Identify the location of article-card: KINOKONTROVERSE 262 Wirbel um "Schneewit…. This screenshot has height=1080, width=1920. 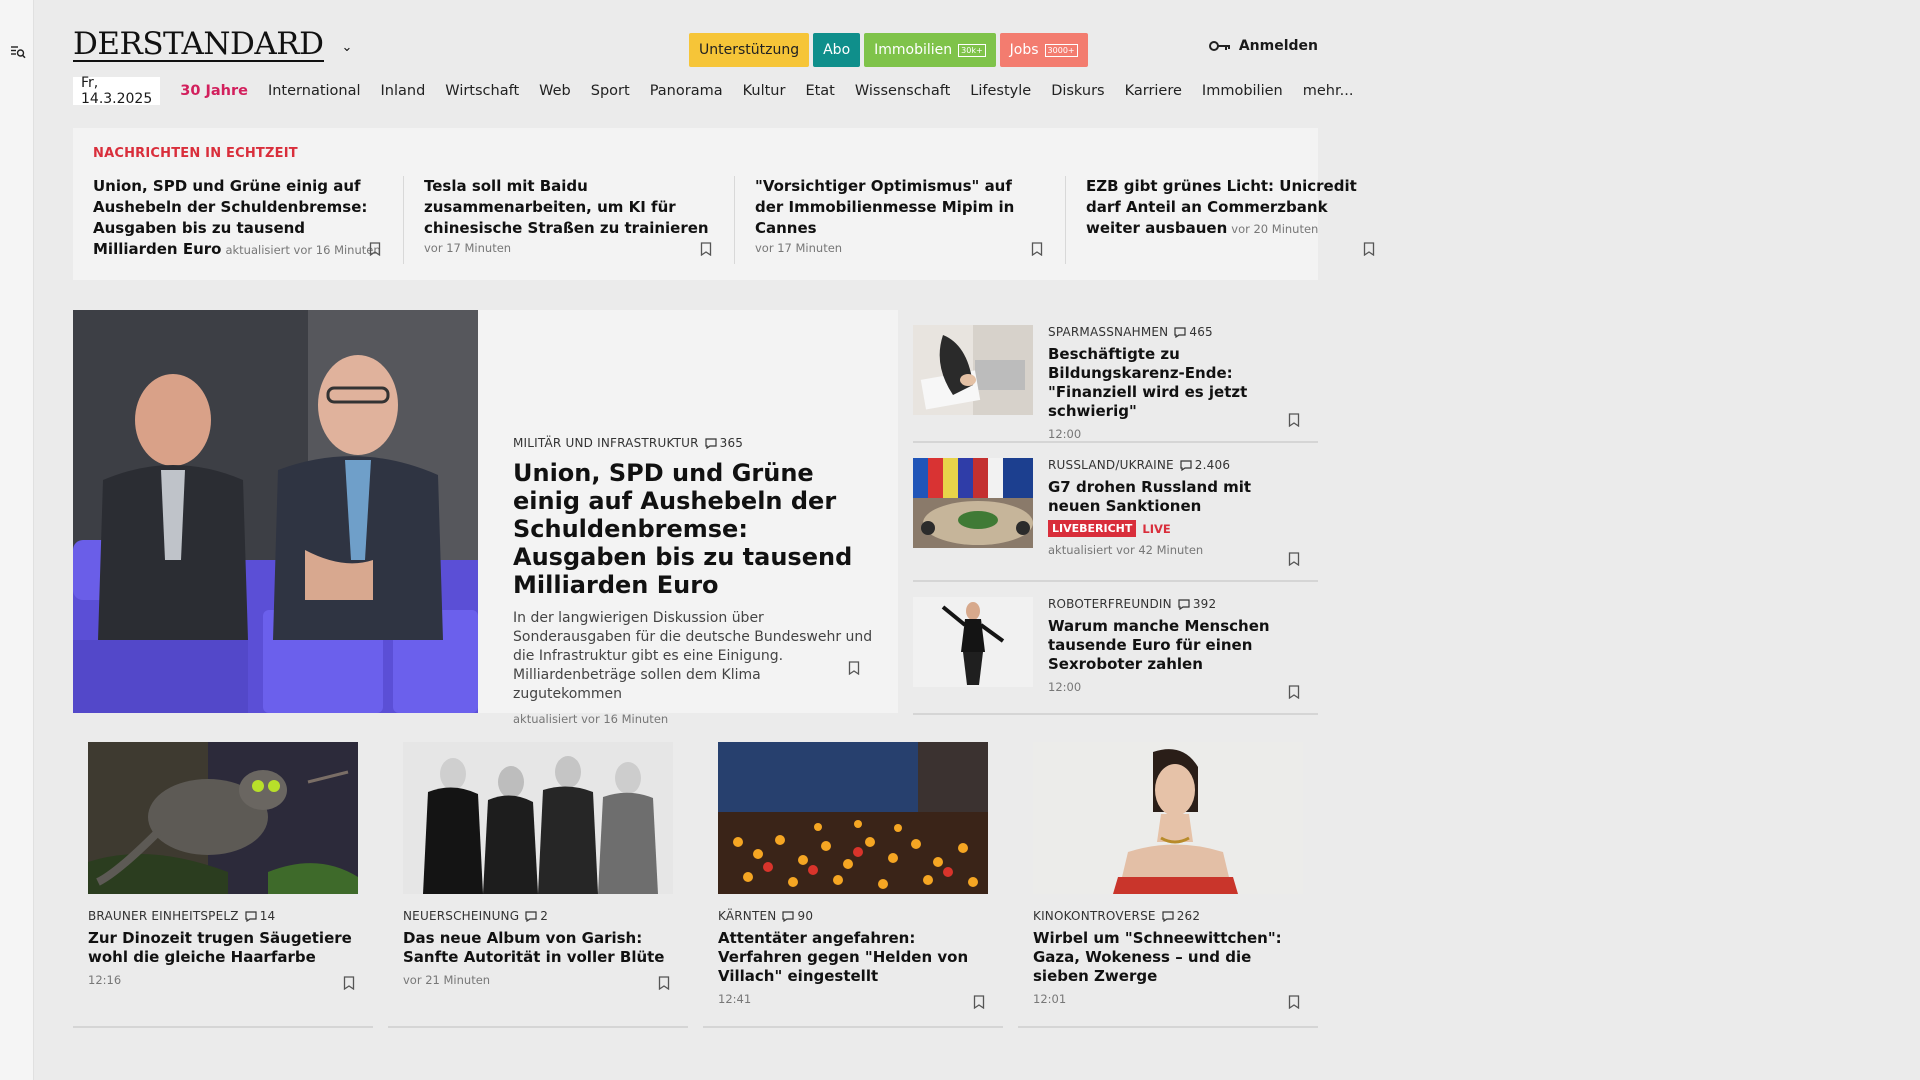
(1168, 884).